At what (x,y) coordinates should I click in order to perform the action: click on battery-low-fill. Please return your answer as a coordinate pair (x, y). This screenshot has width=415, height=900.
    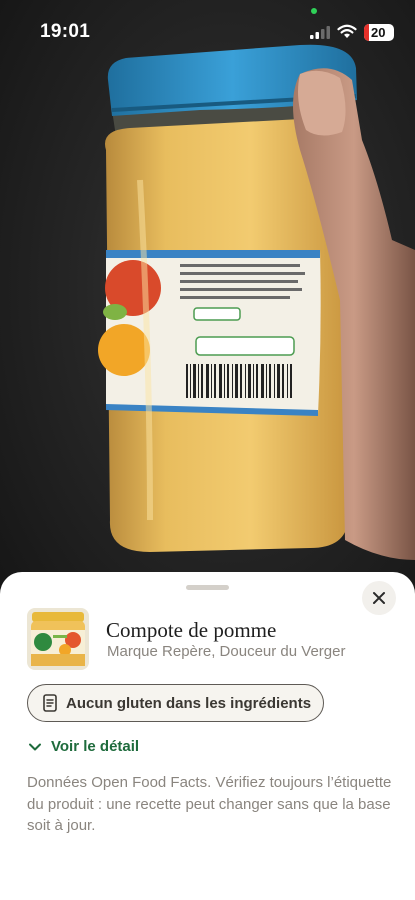
    Looking at the image, I should click on (366, 32).